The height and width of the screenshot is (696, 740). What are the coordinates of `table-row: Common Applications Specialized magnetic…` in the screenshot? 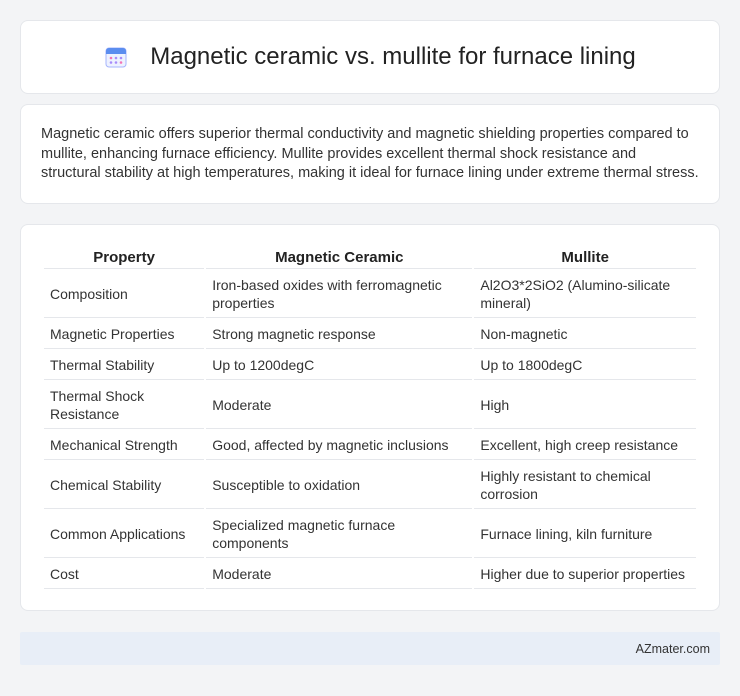 It's located at (370, 534).